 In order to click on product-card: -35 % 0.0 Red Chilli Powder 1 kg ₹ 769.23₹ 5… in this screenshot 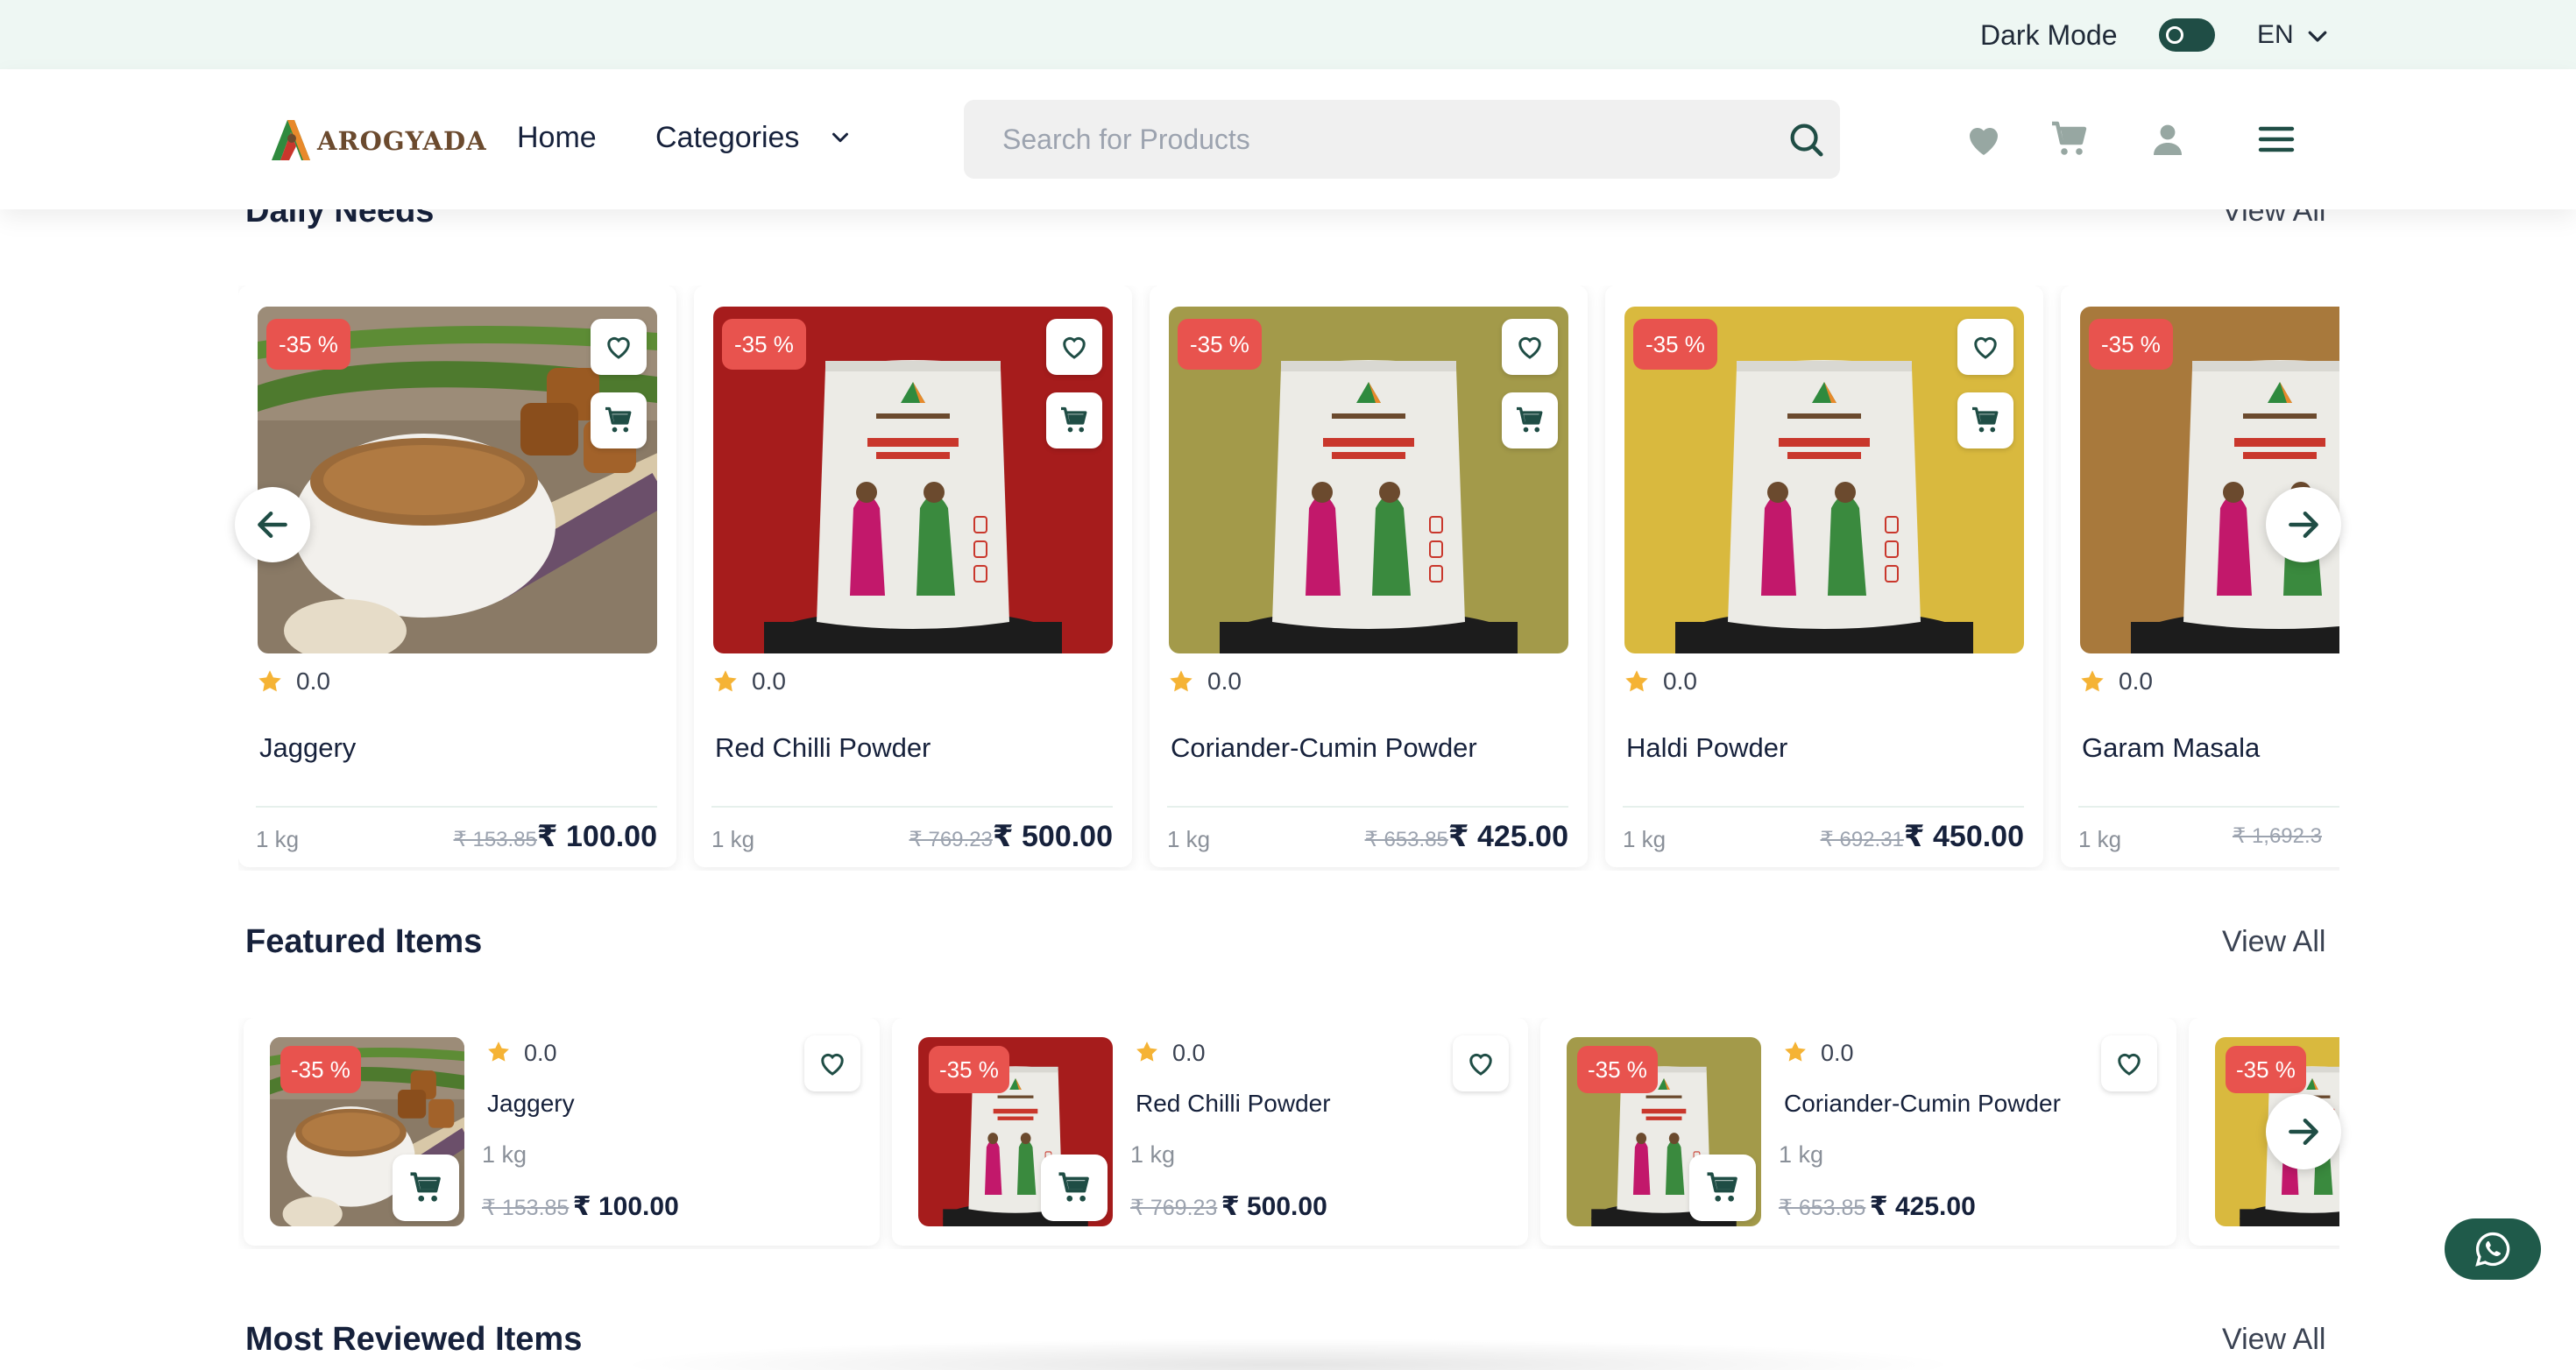, I will do `click(913, 577)`.